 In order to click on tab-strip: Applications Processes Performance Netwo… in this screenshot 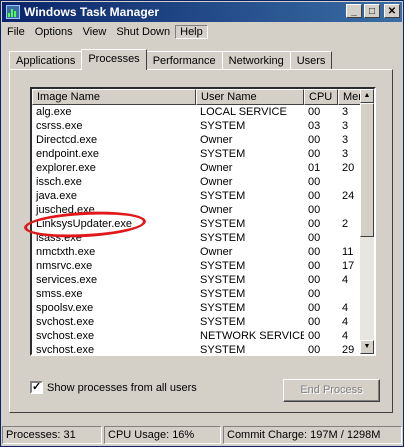, I will do `click(171, 59)`.